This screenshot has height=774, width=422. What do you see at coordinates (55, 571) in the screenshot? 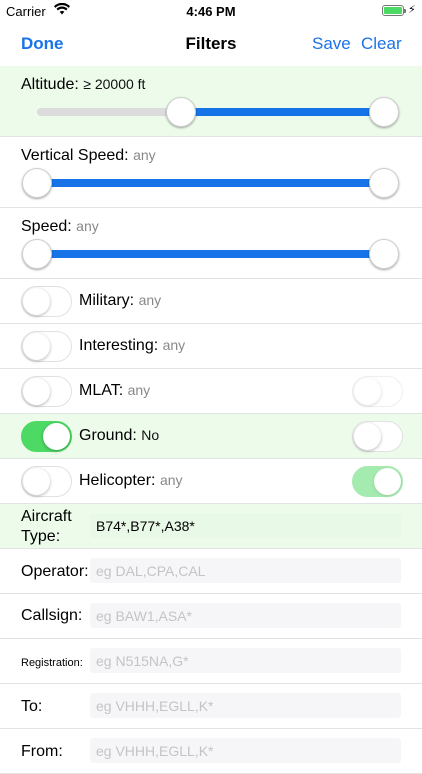
I see `operator-label: Operator:` at bounding box center [55, 571].